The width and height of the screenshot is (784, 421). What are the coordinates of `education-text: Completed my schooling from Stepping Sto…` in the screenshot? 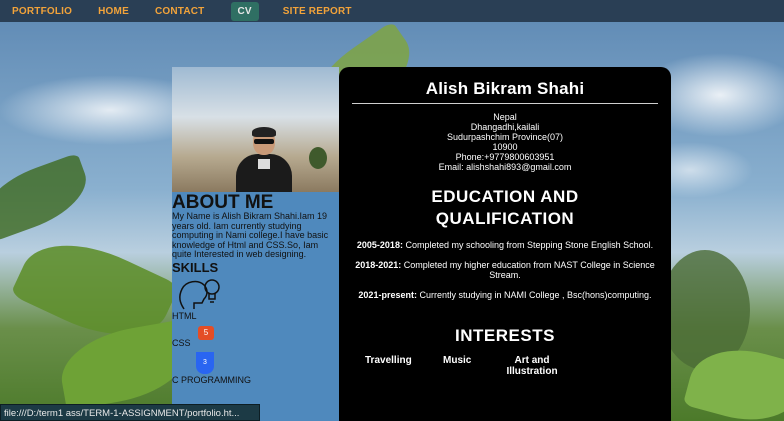 It's located at (528, 245).